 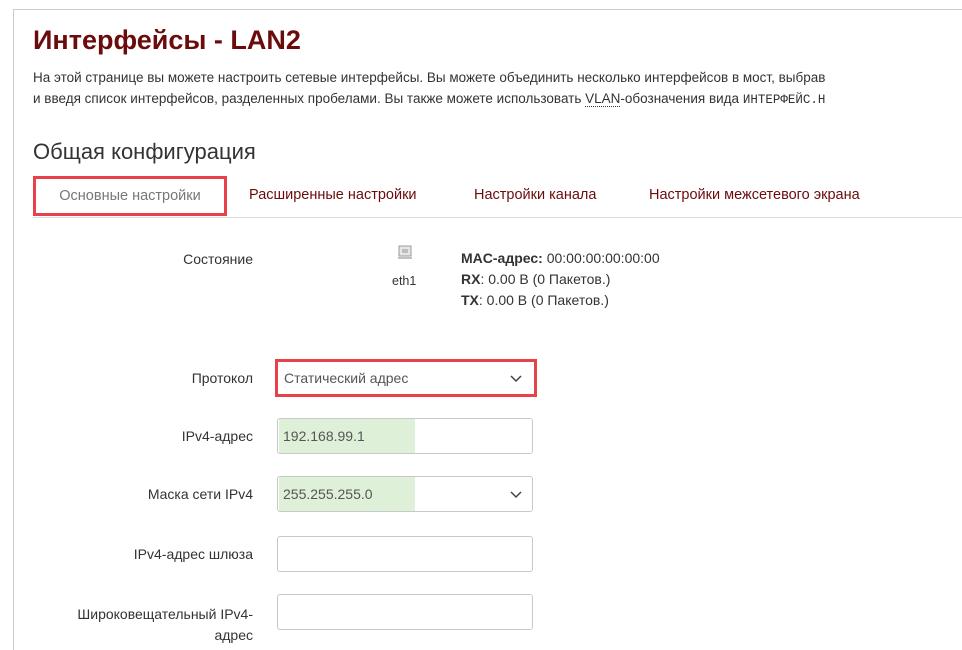 I want to click on broadcast-label: Широковещательный IPv4- адрес, so click(x=165, y=625).